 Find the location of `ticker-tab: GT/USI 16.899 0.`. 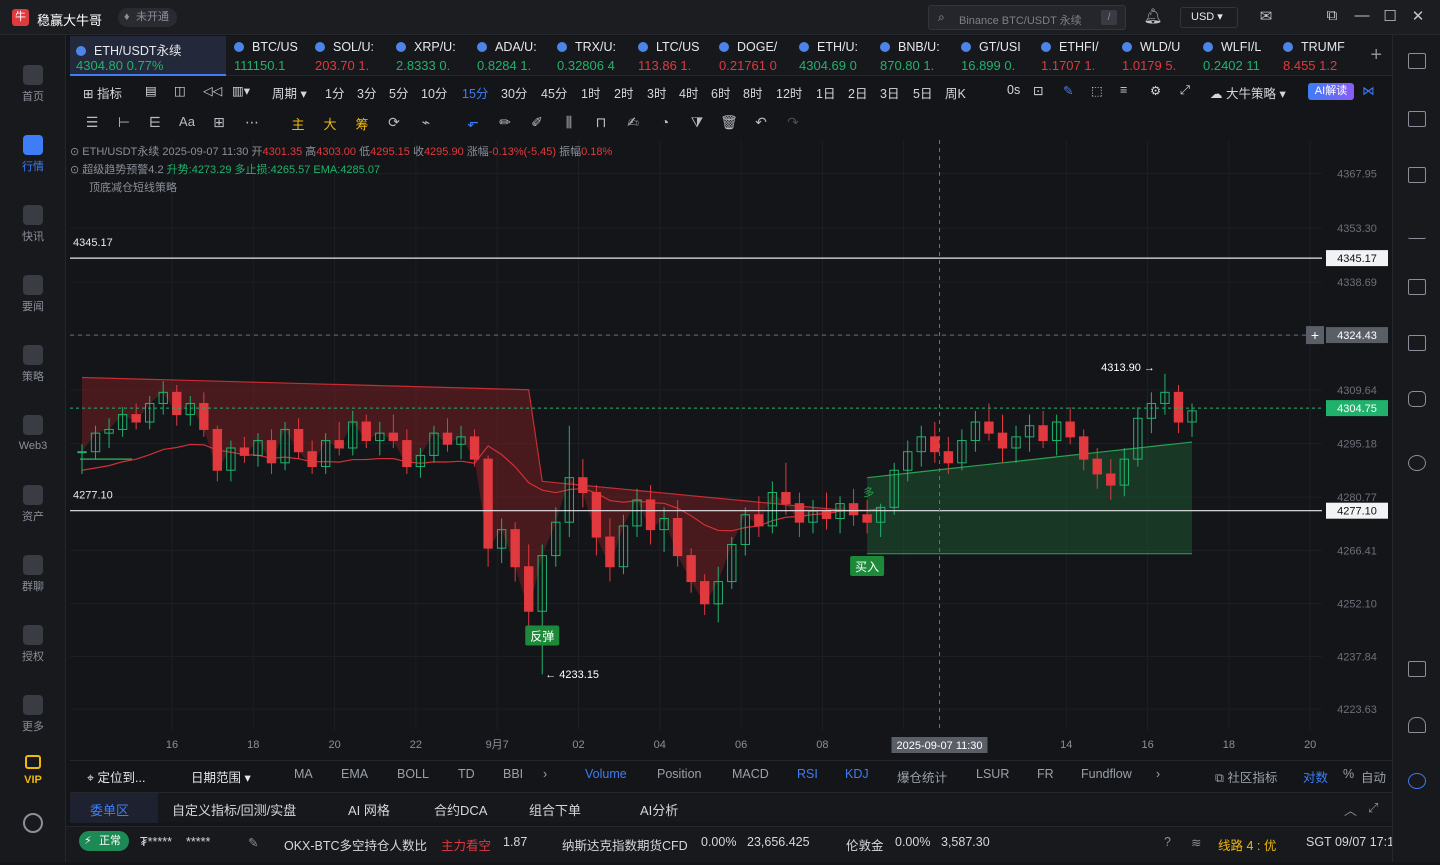

ticker-tab: GT/USI 16.899 0. is located at coordinates (994, 56).